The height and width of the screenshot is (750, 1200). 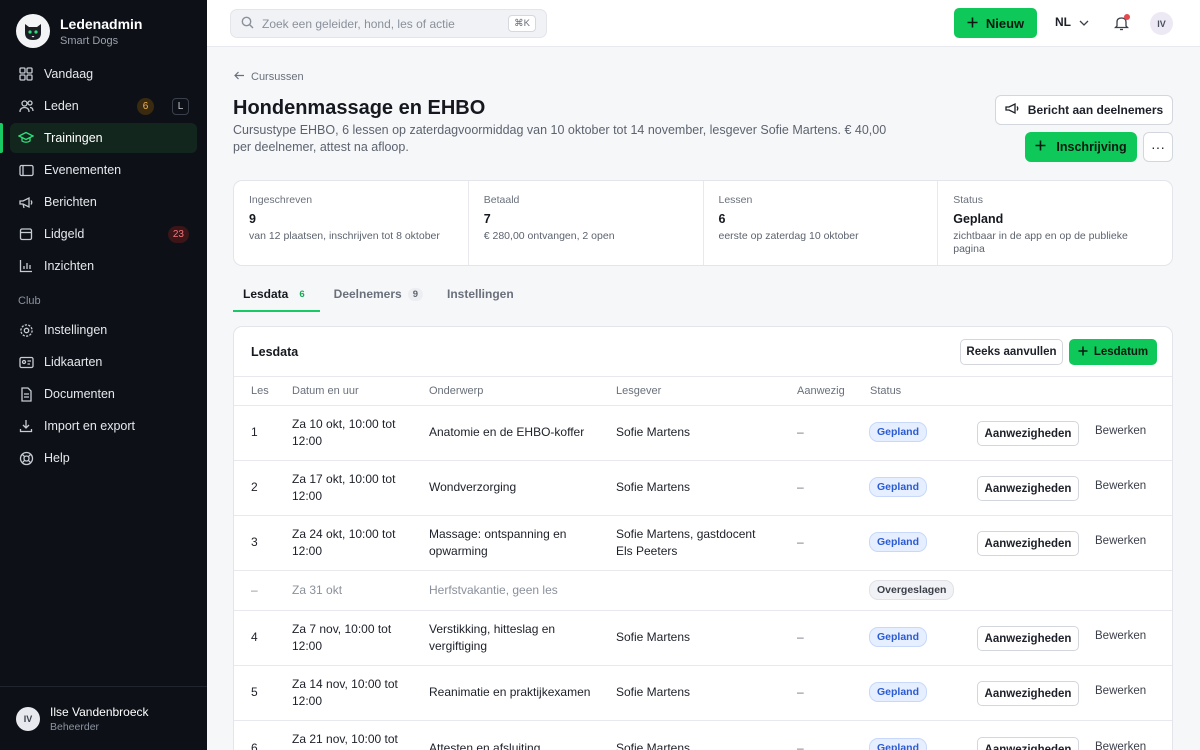 I want to click on stat-betaald: Betaald 7 € 280,00 ontvangen, 2 open, so click(x=586, y=223).